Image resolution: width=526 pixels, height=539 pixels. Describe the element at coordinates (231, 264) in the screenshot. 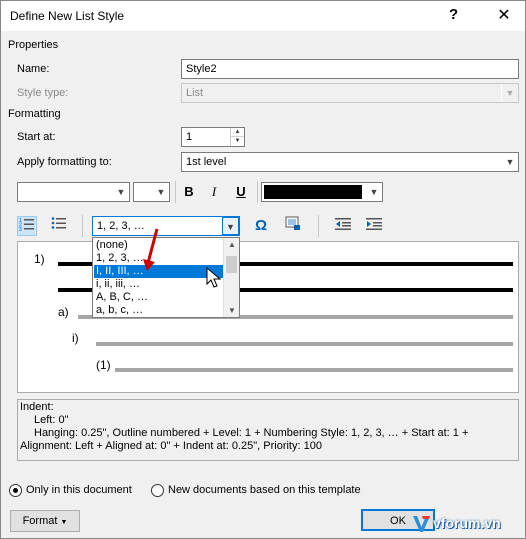

I see `scroll-thumb` at that location.